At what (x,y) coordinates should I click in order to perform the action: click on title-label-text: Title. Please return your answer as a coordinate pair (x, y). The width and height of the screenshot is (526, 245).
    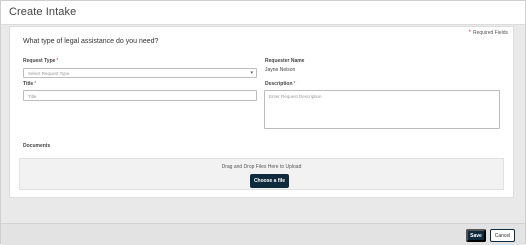
    Looking at the image, I should click on (28, 84).